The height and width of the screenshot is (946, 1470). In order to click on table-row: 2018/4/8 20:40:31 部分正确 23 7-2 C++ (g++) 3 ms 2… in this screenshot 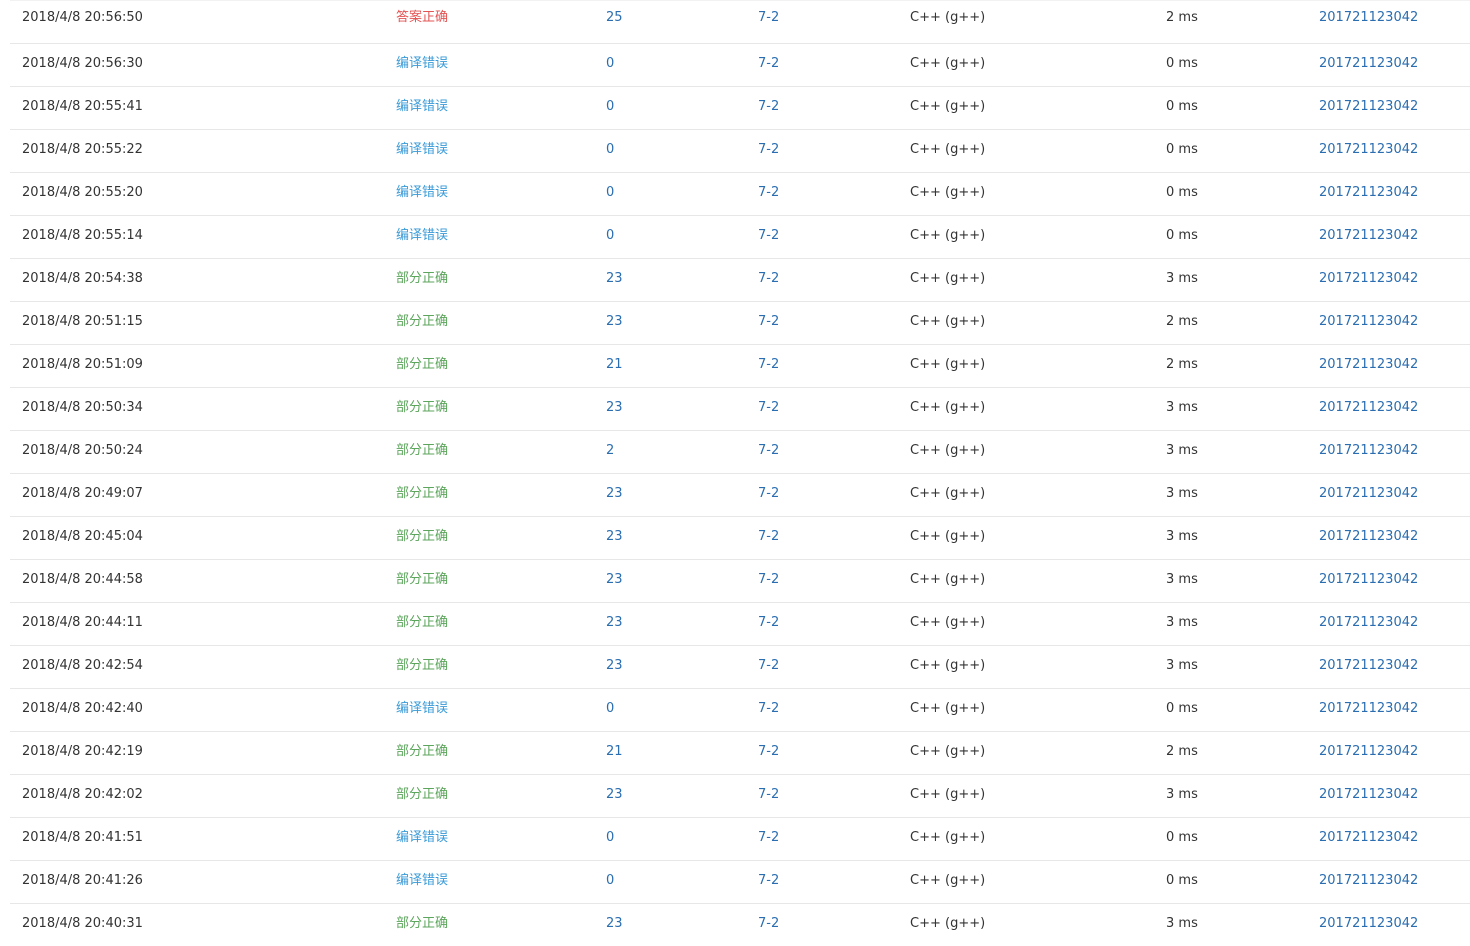, I will do `click(740, 924)`.